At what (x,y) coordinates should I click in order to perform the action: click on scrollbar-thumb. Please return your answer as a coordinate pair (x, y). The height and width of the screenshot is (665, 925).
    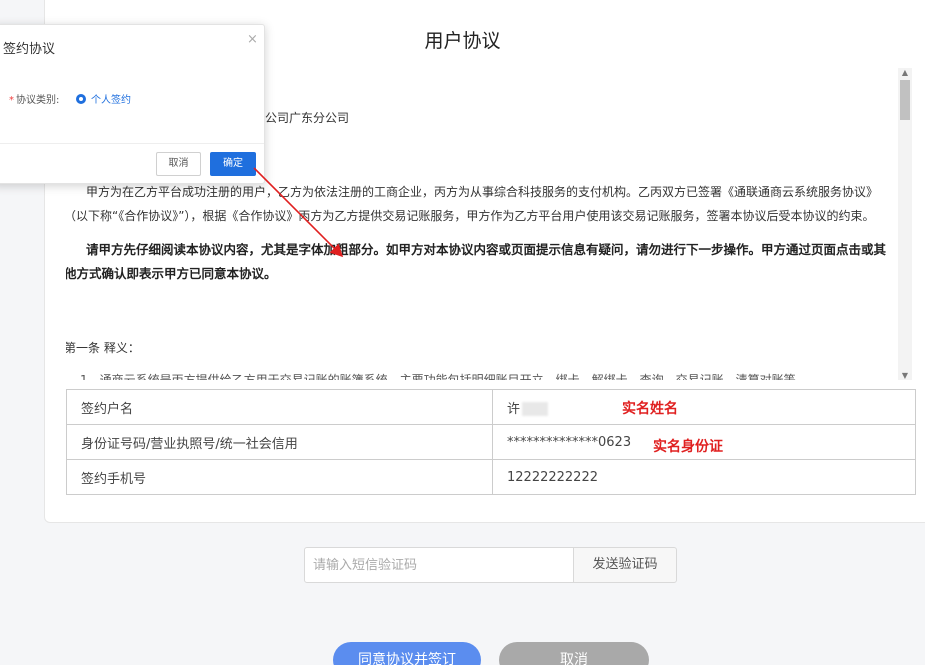
    Looking at the image, I should click on (905, 100).